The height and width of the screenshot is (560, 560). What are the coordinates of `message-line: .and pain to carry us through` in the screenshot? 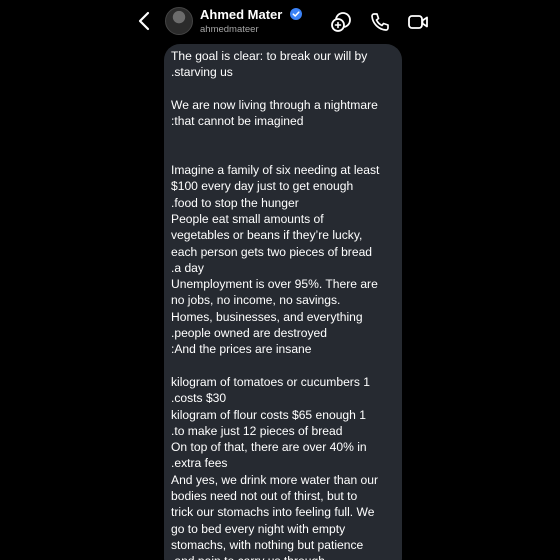 It's located at (286, 556).